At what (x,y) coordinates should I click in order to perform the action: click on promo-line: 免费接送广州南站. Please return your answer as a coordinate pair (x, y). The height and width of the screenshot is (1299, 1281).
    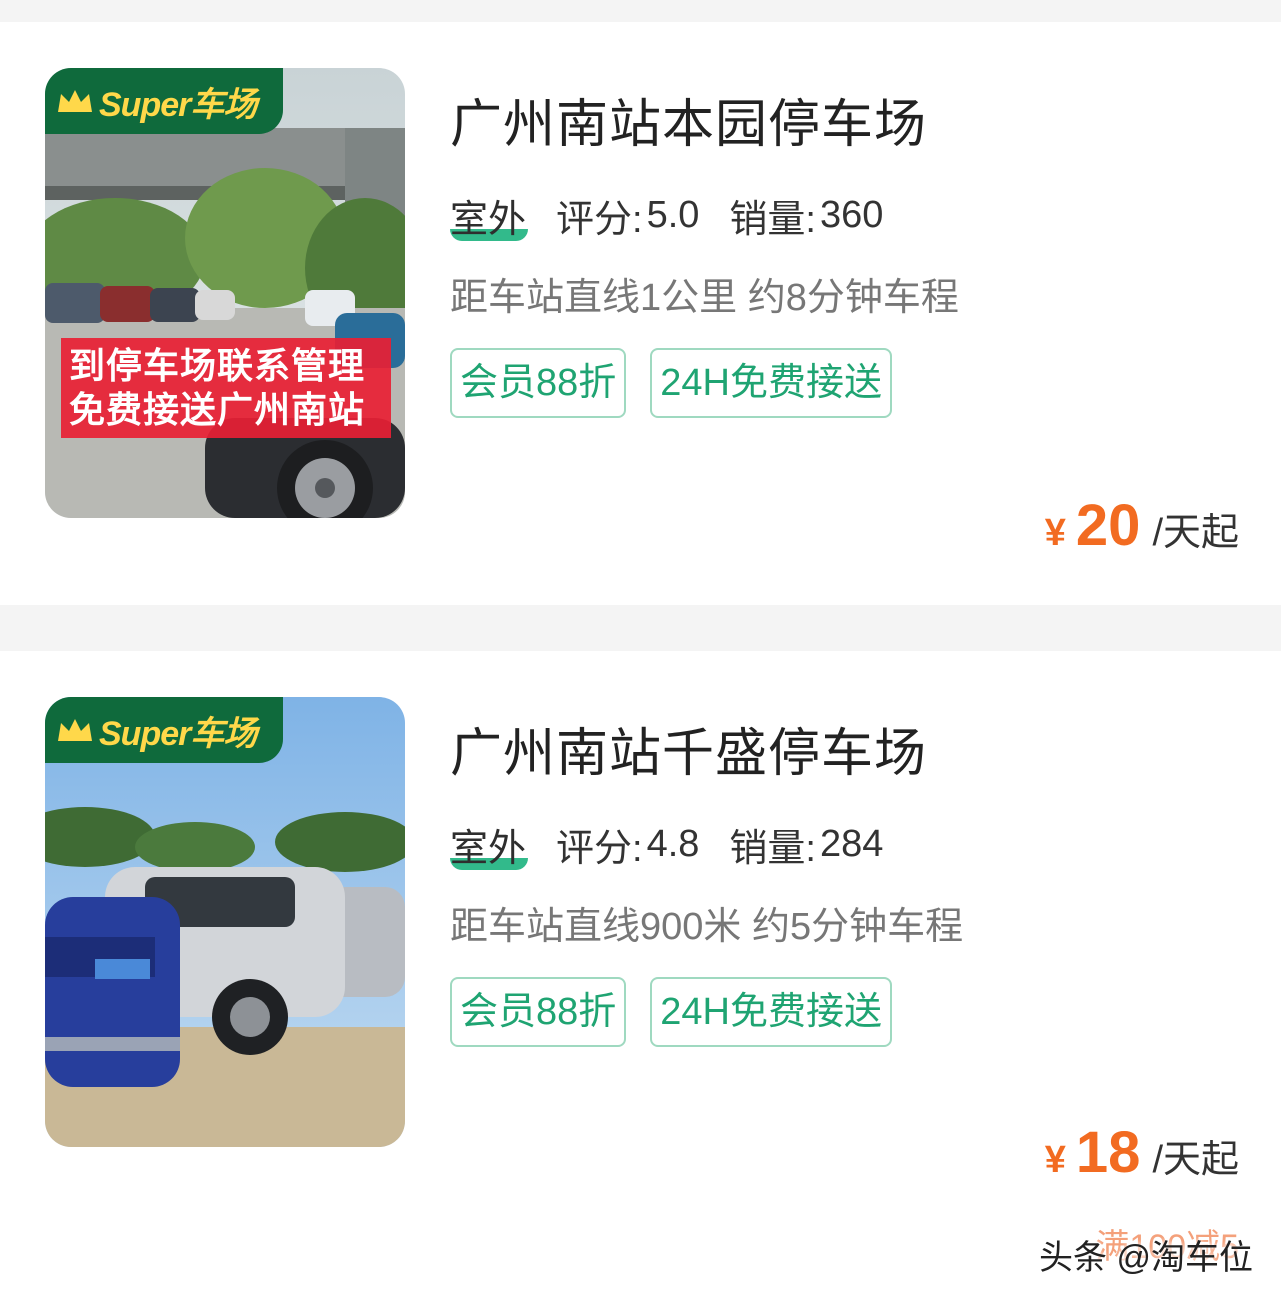
    Looking at the image, I should click on (217, 409).